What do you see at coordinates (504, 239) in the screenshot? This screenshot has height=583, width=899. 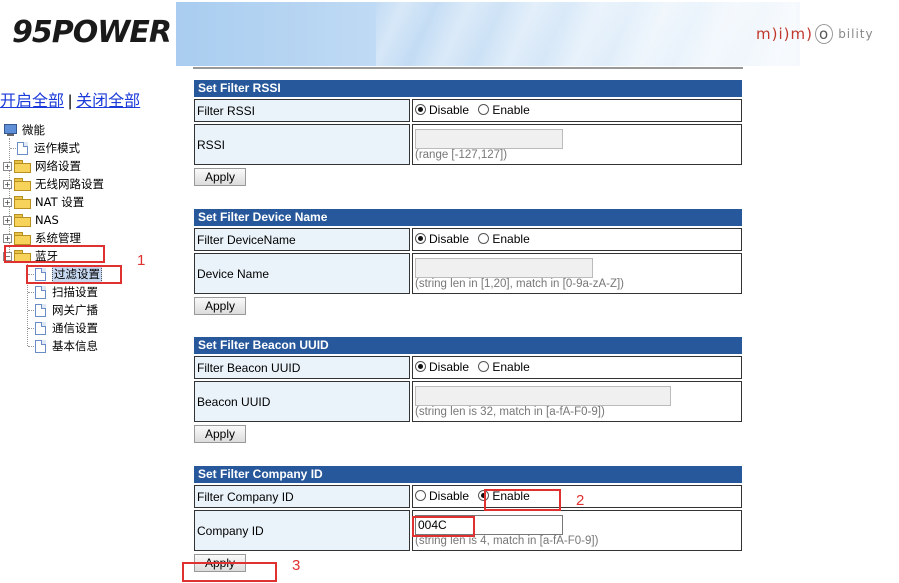 I see `devname-enable-radio: Enable` at bounding box center [504, 239].